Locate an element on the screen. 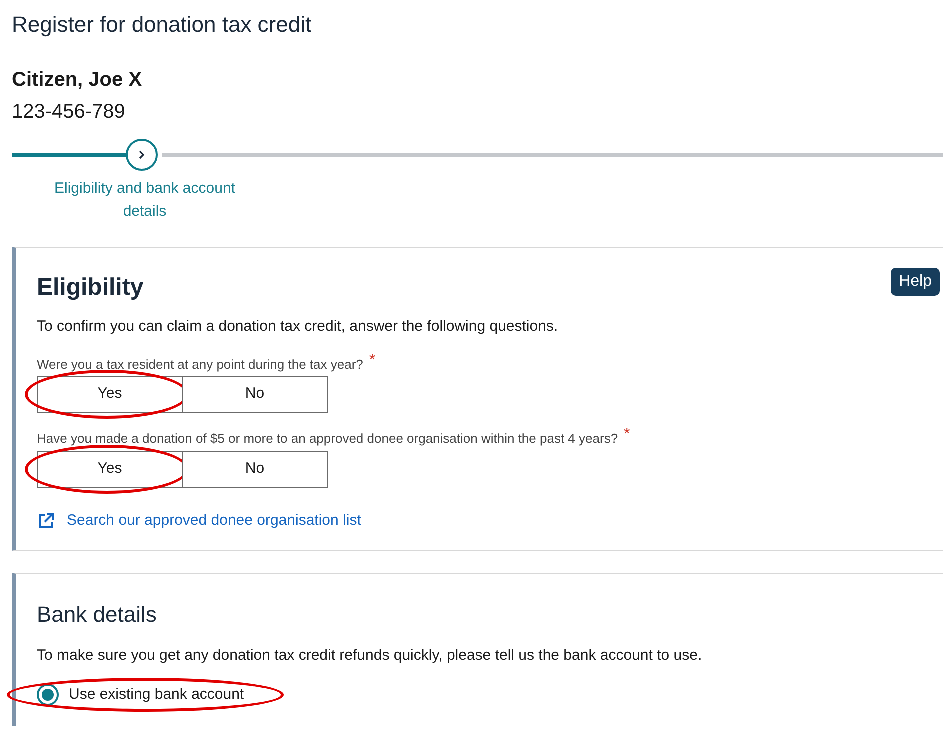  step-label: Eligibility and bank account details is located at coordinates (145, 200).